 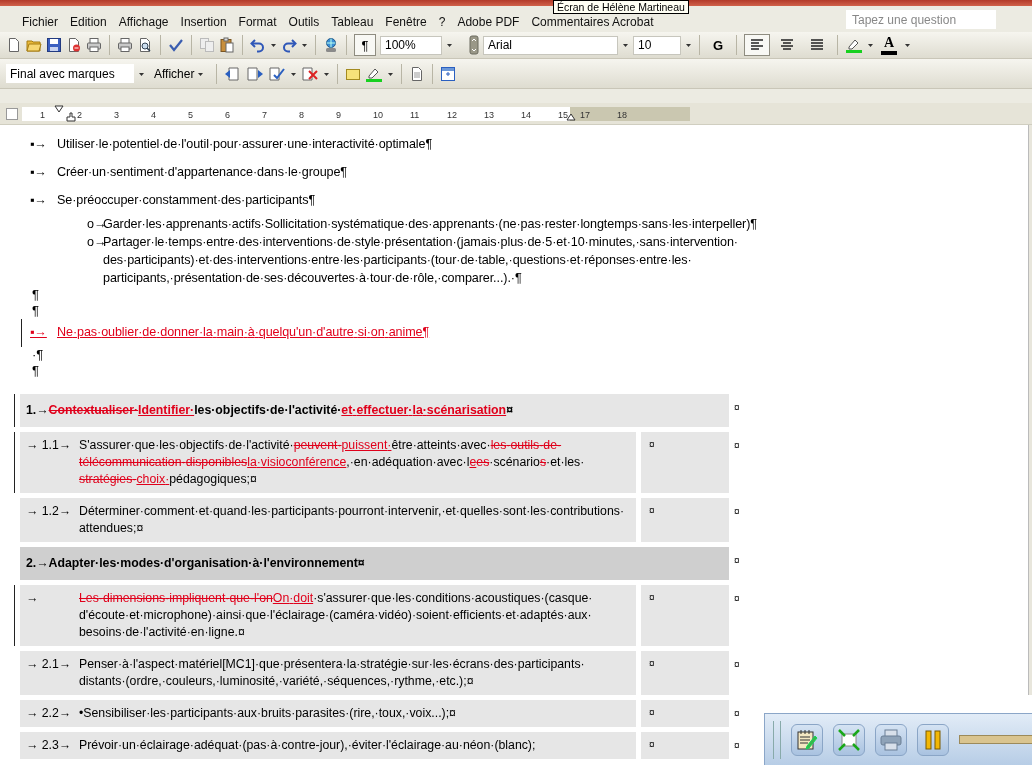 What do you see at coordinates (70, 73) in the screenshot?
I see `display-mode-dropdown: Final avec marques` at bounding box center [70, 73].